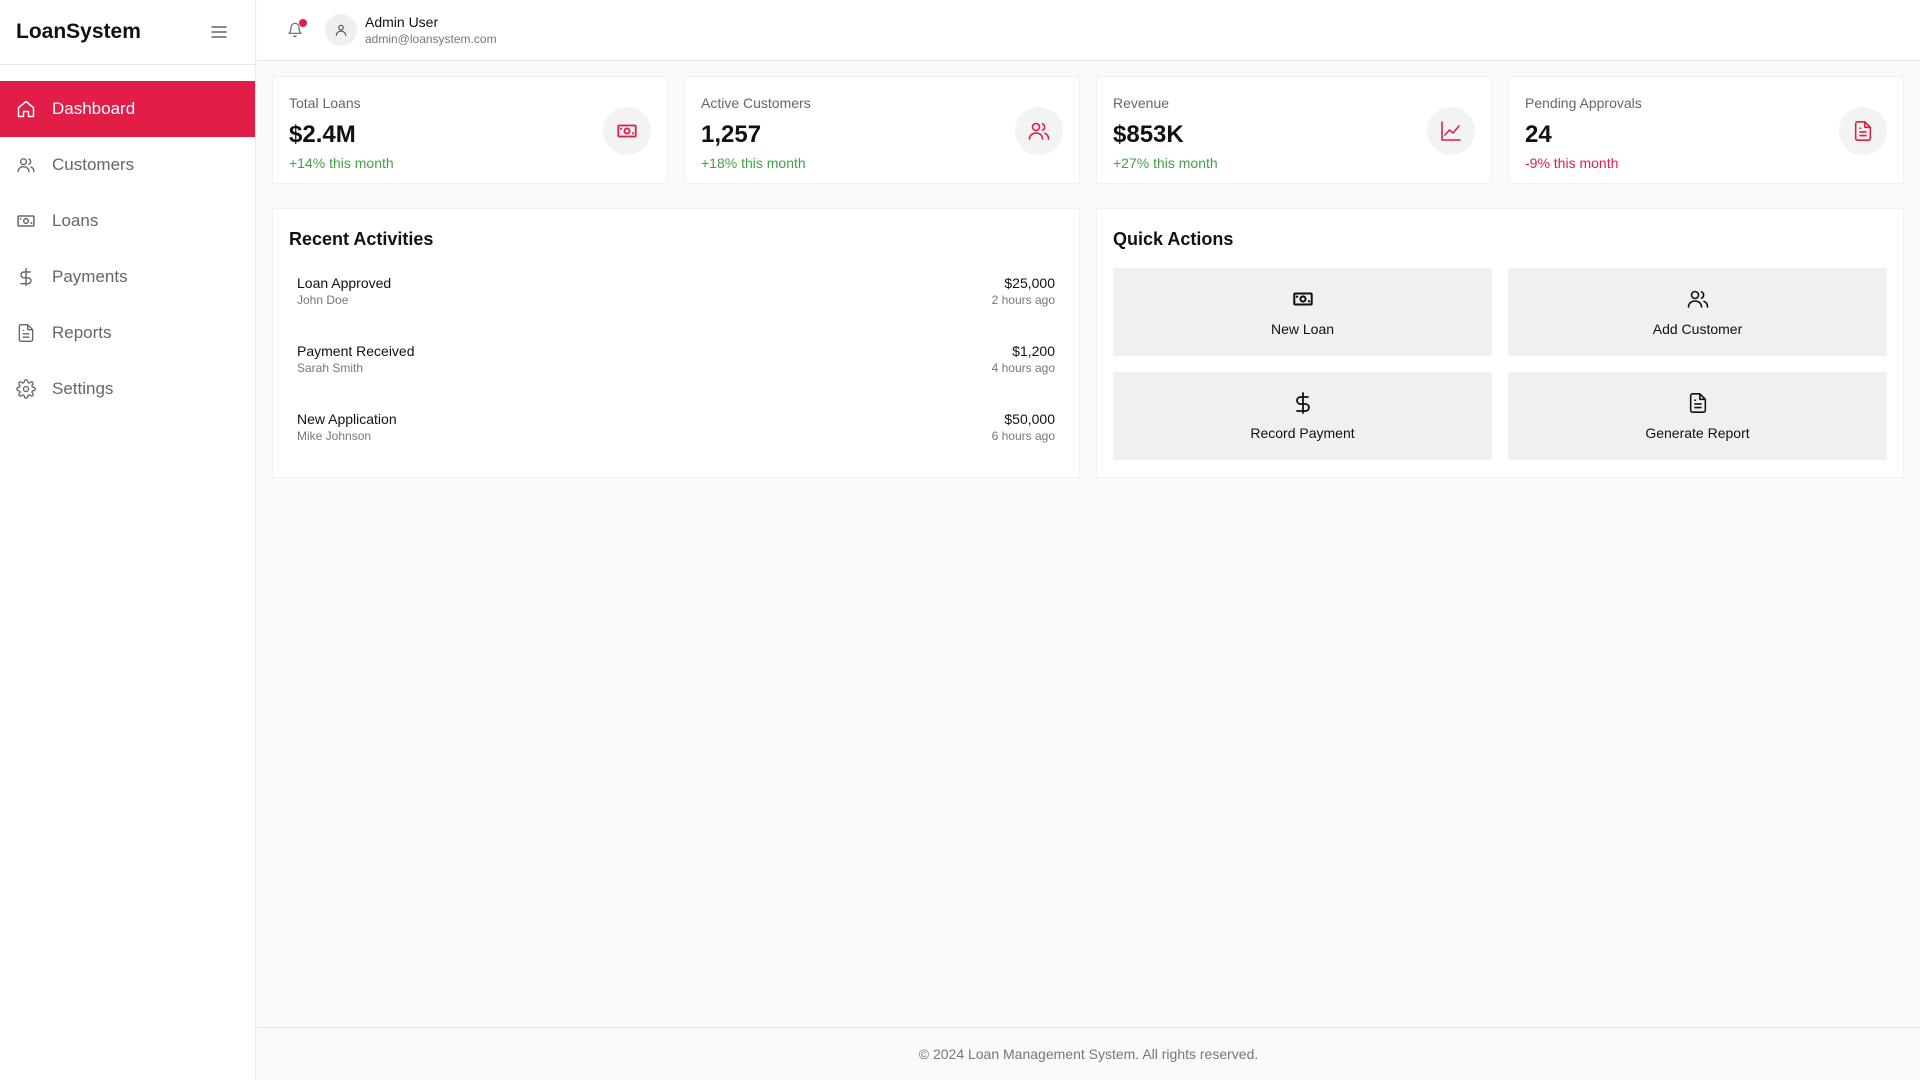 This screenshot has height=1080, width=1920. Describe the element at coordinates (295, 30) in the screenshot. I see `notifications-button` at that location.